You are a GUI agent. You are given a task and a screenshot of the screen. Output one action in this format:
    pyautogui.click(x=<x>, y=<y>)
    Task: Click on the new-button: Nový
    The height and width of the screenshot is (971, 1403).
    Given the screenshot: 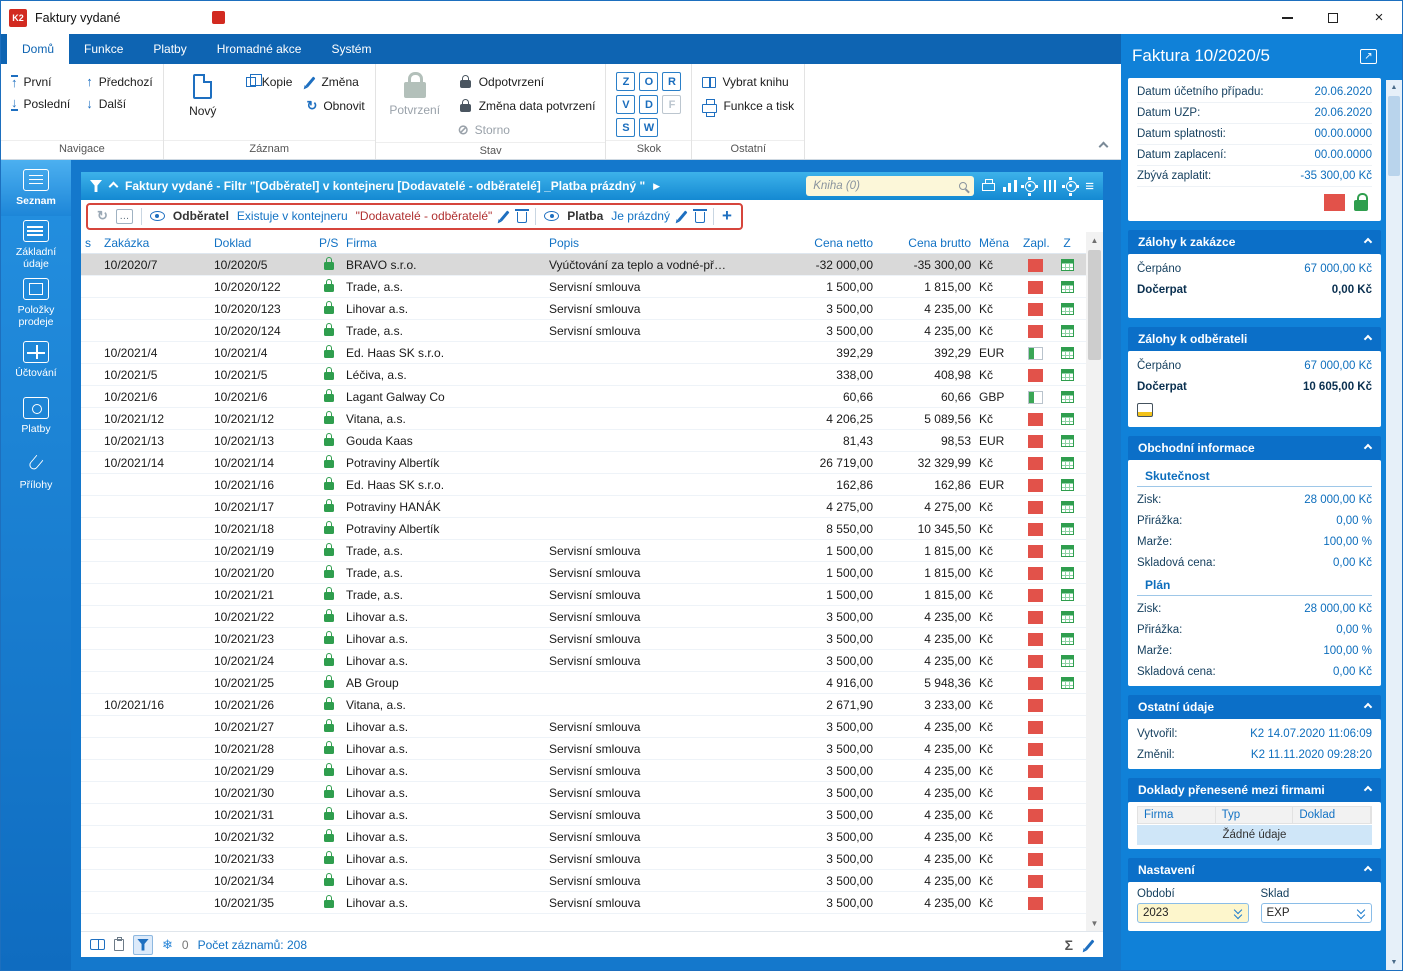 What is the action you would take?
    pyautogui.click(x=203, y=95)
    